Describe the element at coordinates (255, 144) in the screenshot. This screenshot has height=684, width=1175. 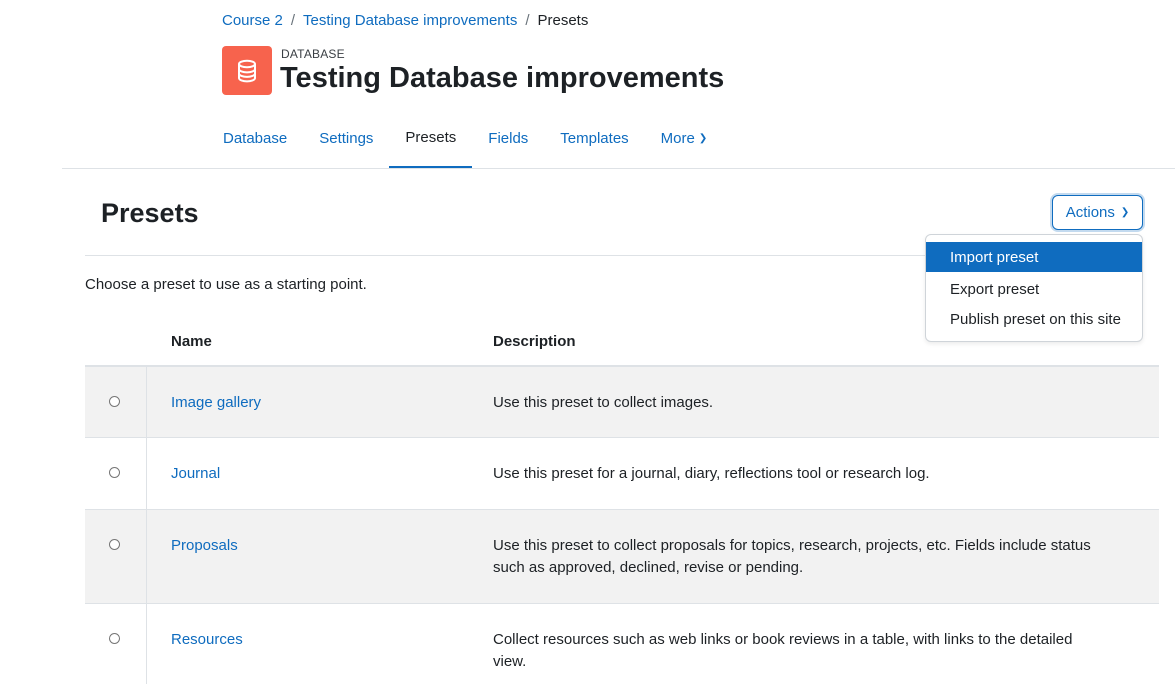
I see `tab-database: Database` at that location.